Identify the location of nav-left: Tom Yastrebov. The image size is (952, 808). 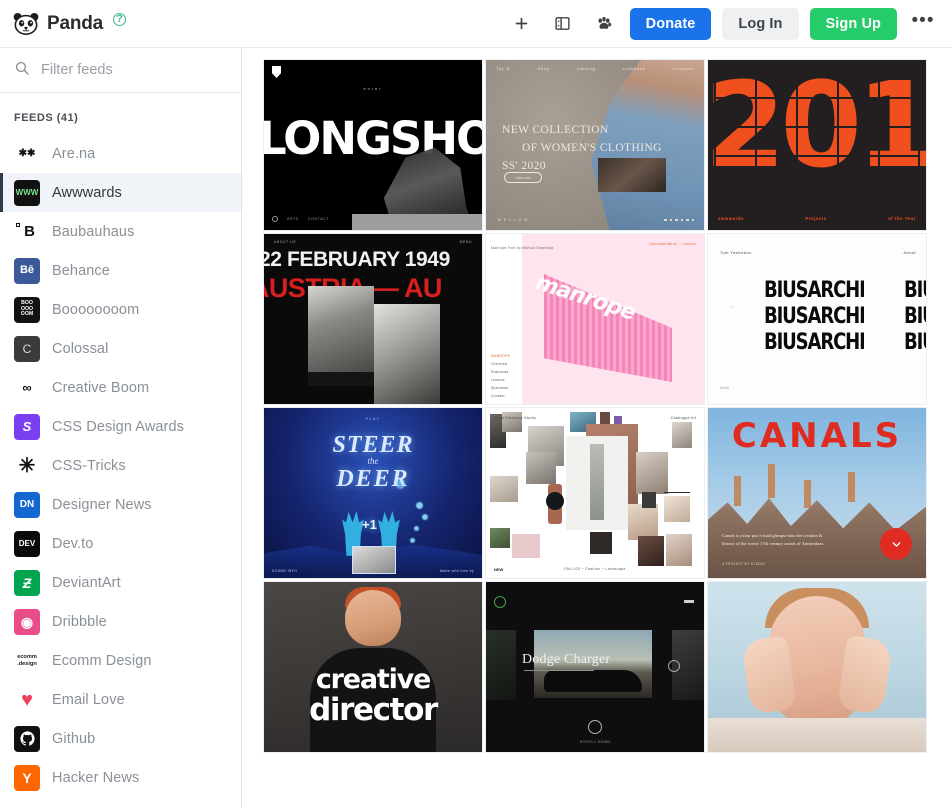
(736, 252).